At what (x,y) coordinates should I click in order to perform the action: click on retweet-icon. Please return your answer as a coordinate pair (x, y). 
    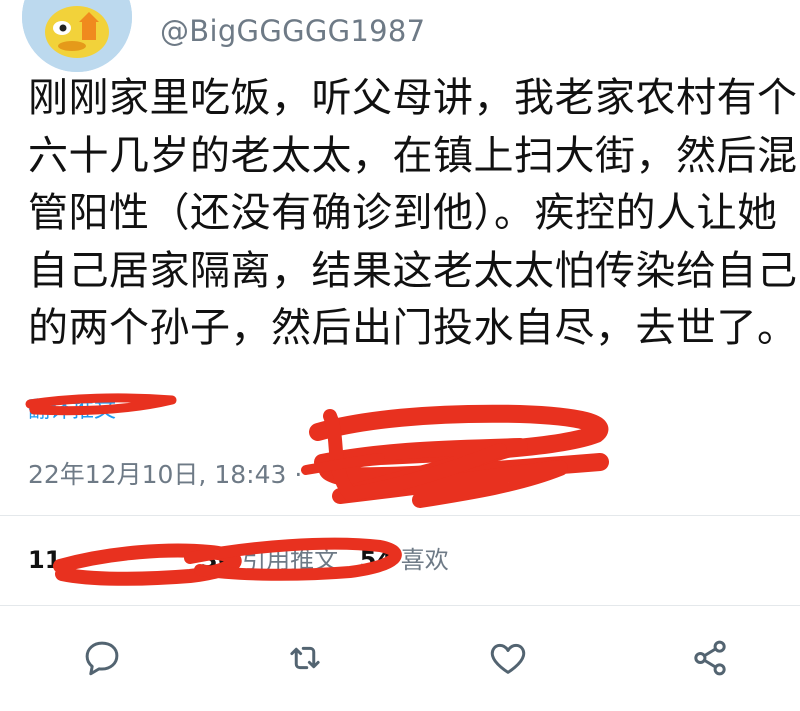
    Looking at the image, I should click on (305, 658).